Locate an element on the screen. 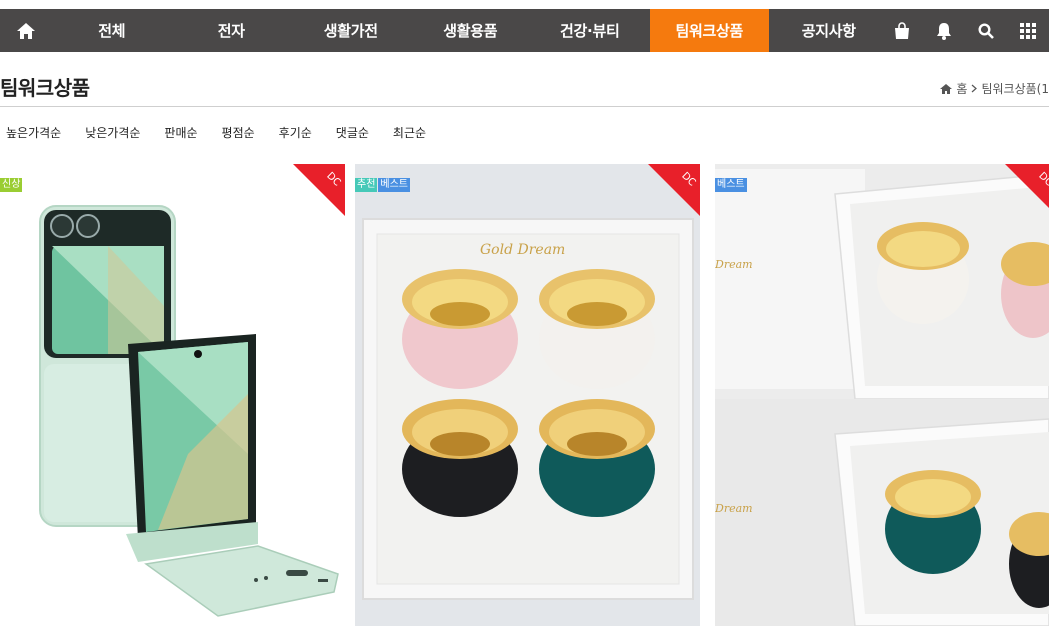 The height and width of the screenshot is (626, 1049). sort-price-low: 낮은가격순 is located at coordinates (112, 132).